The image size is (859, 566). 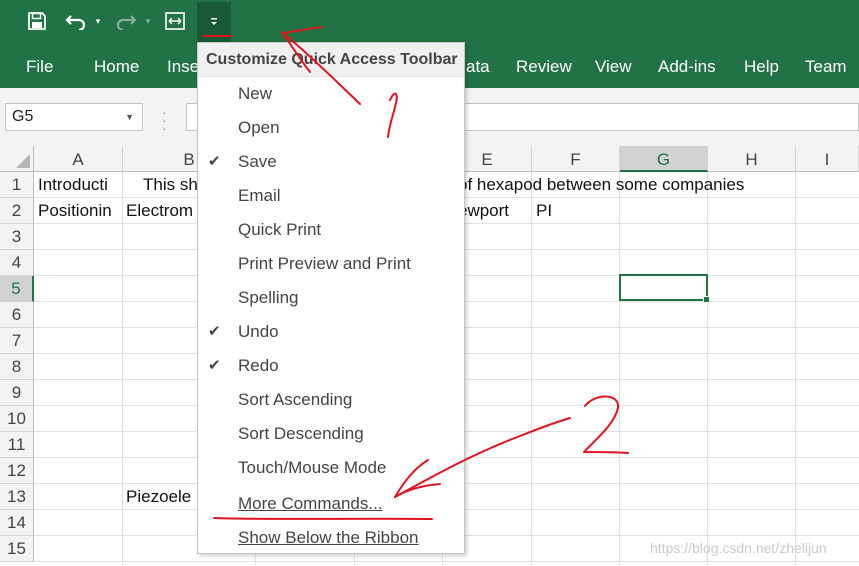 I want to click on row-header: 12, so click(x=17, y=471).